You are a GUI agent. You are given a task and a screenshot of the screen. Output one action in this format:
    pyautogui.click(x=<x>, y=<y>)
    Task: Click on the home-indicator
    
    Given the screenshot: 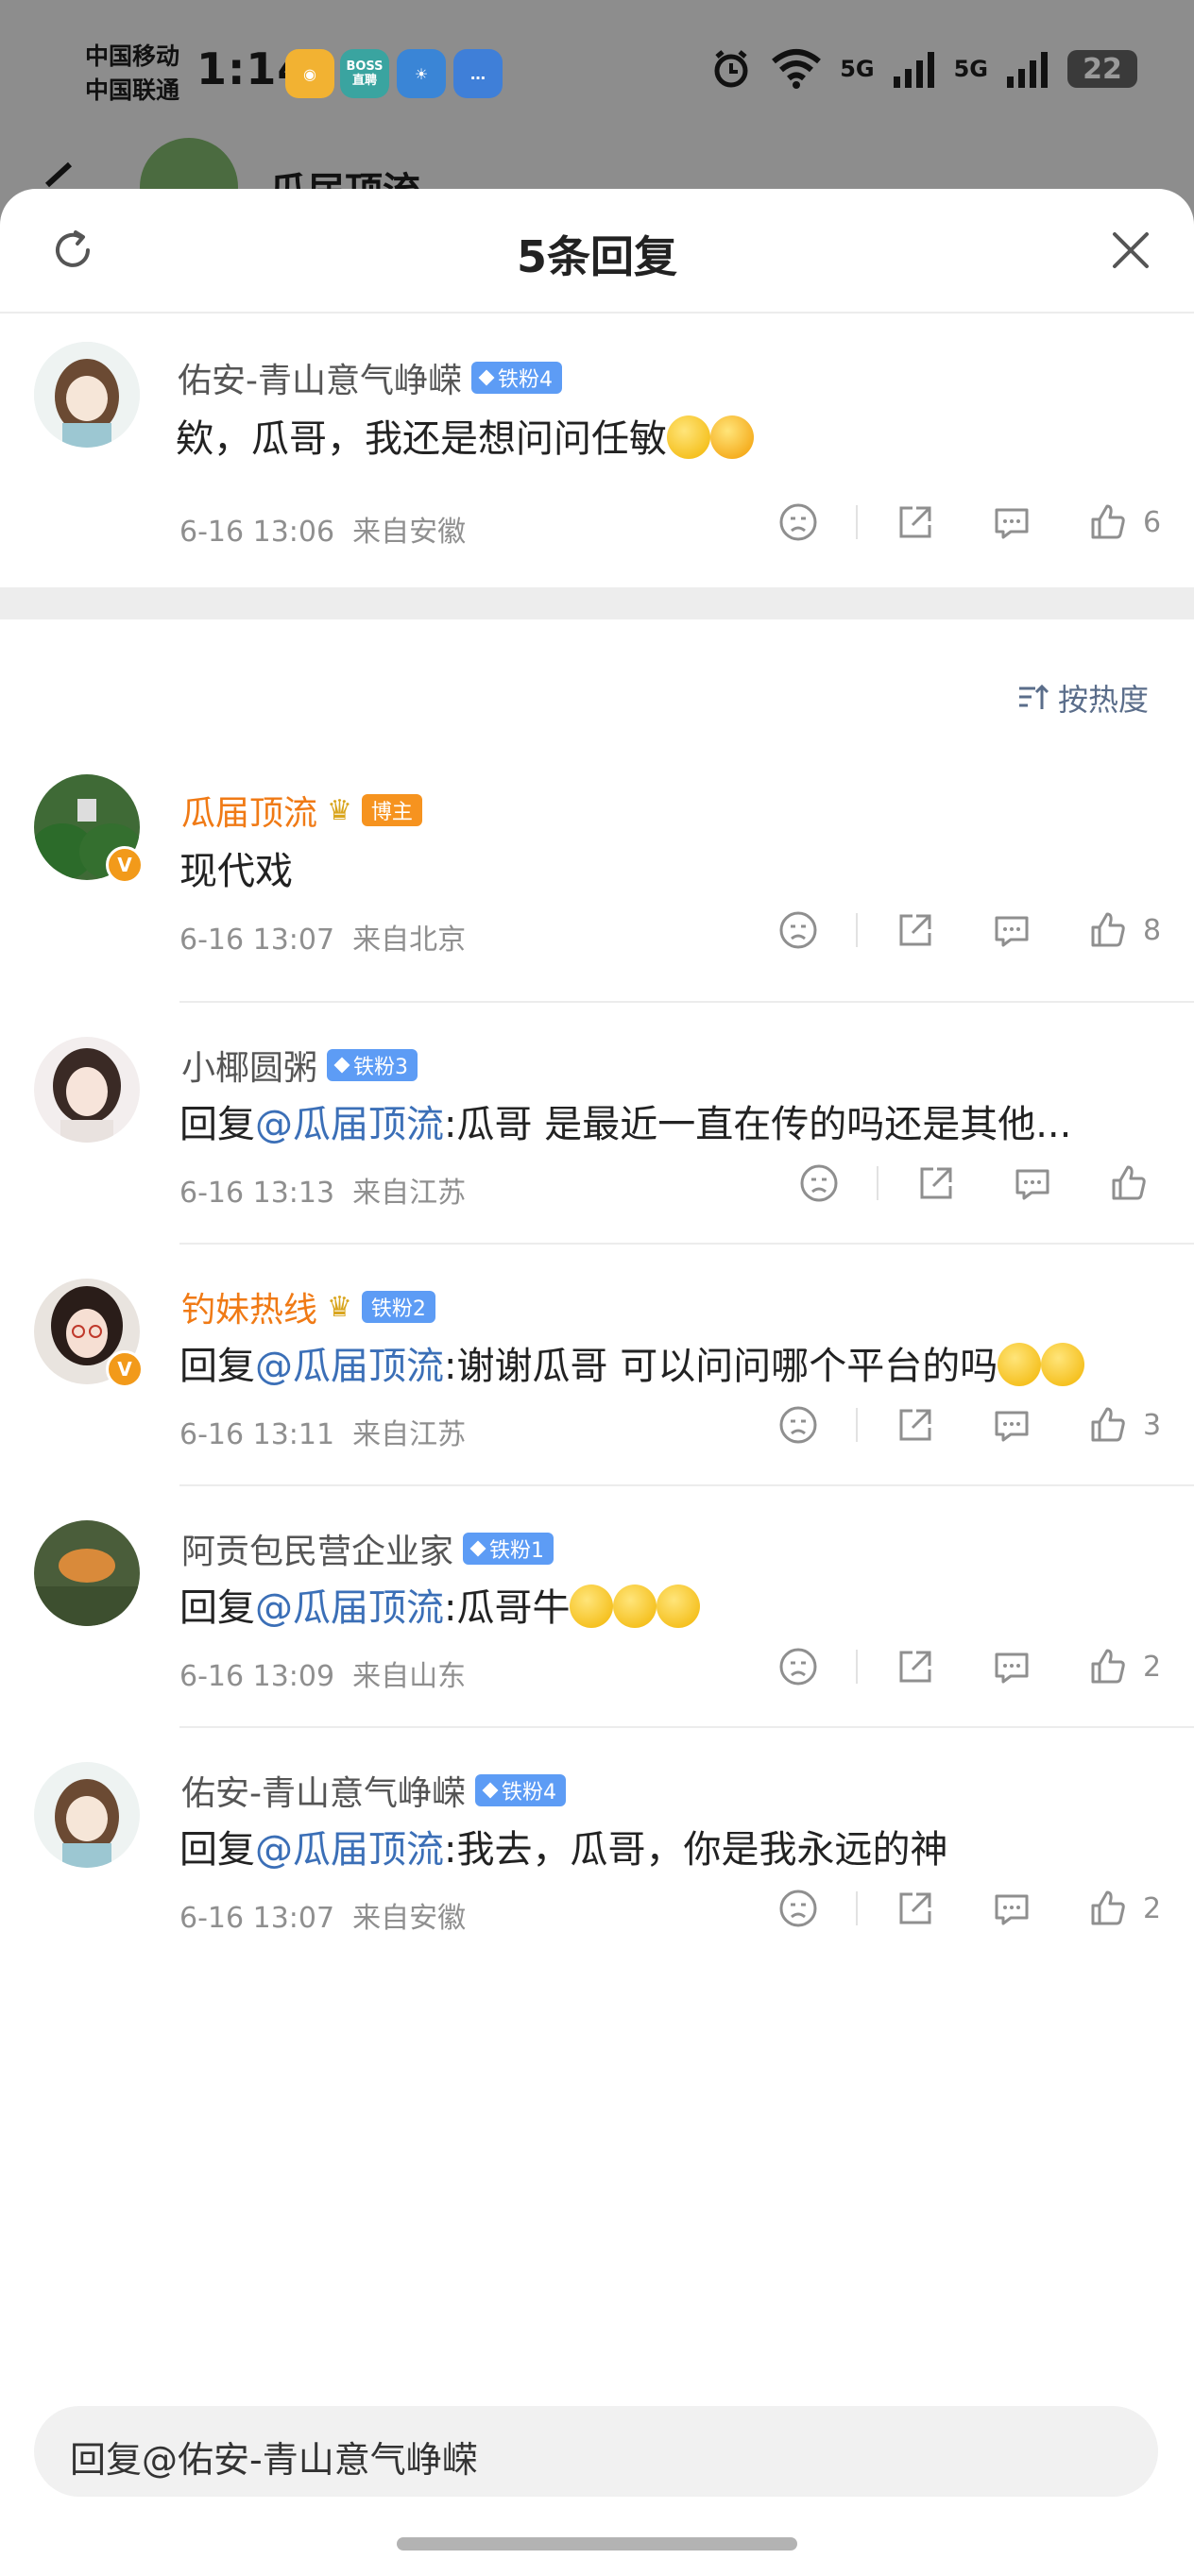 What is the action you would take?
    pyautogui.click(x=597, y=2544)
    